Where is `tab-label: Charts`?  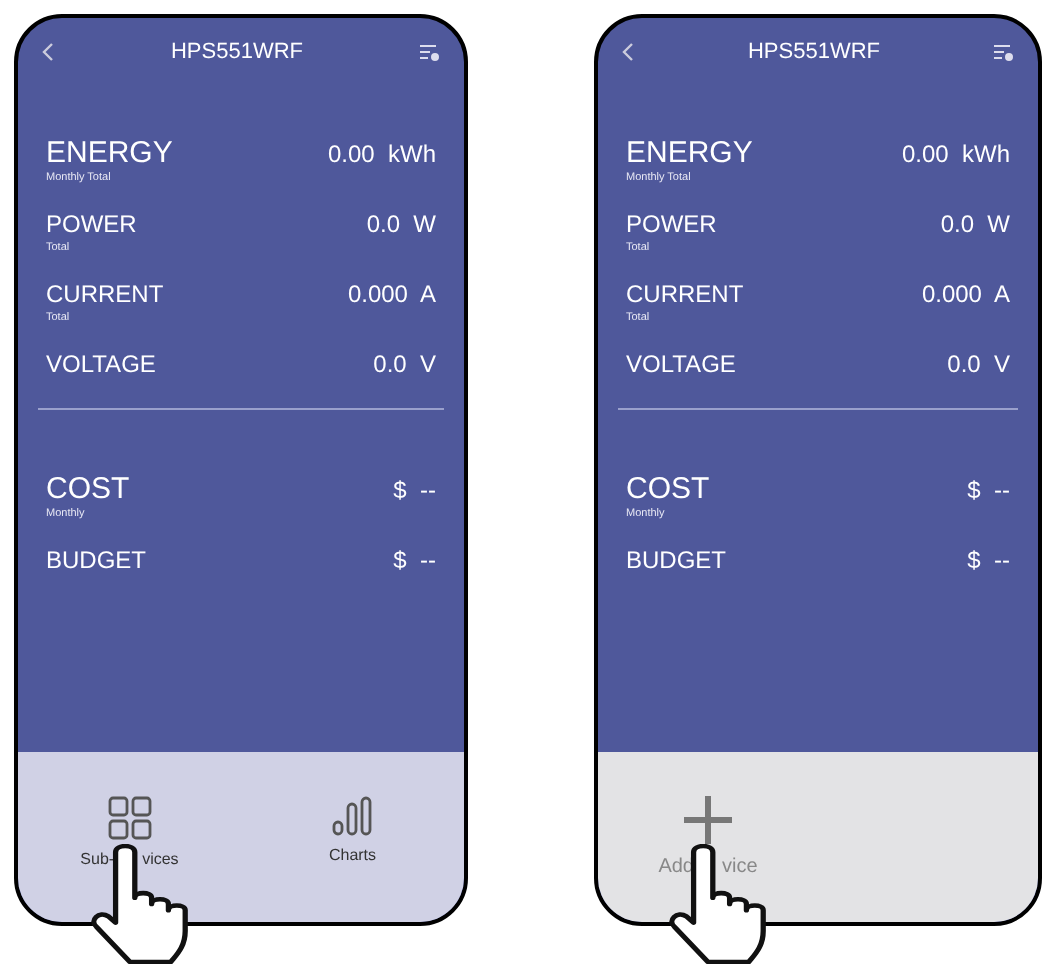
tab-label: Charts is located at coordinates (352, 856).